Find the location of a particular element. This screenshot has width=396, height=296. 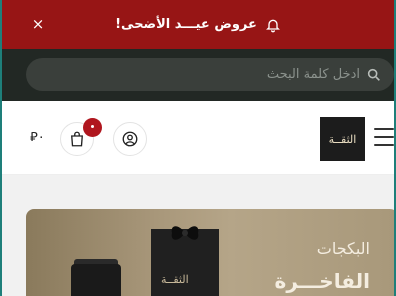

search-icon is located at coordinates (374, 75).